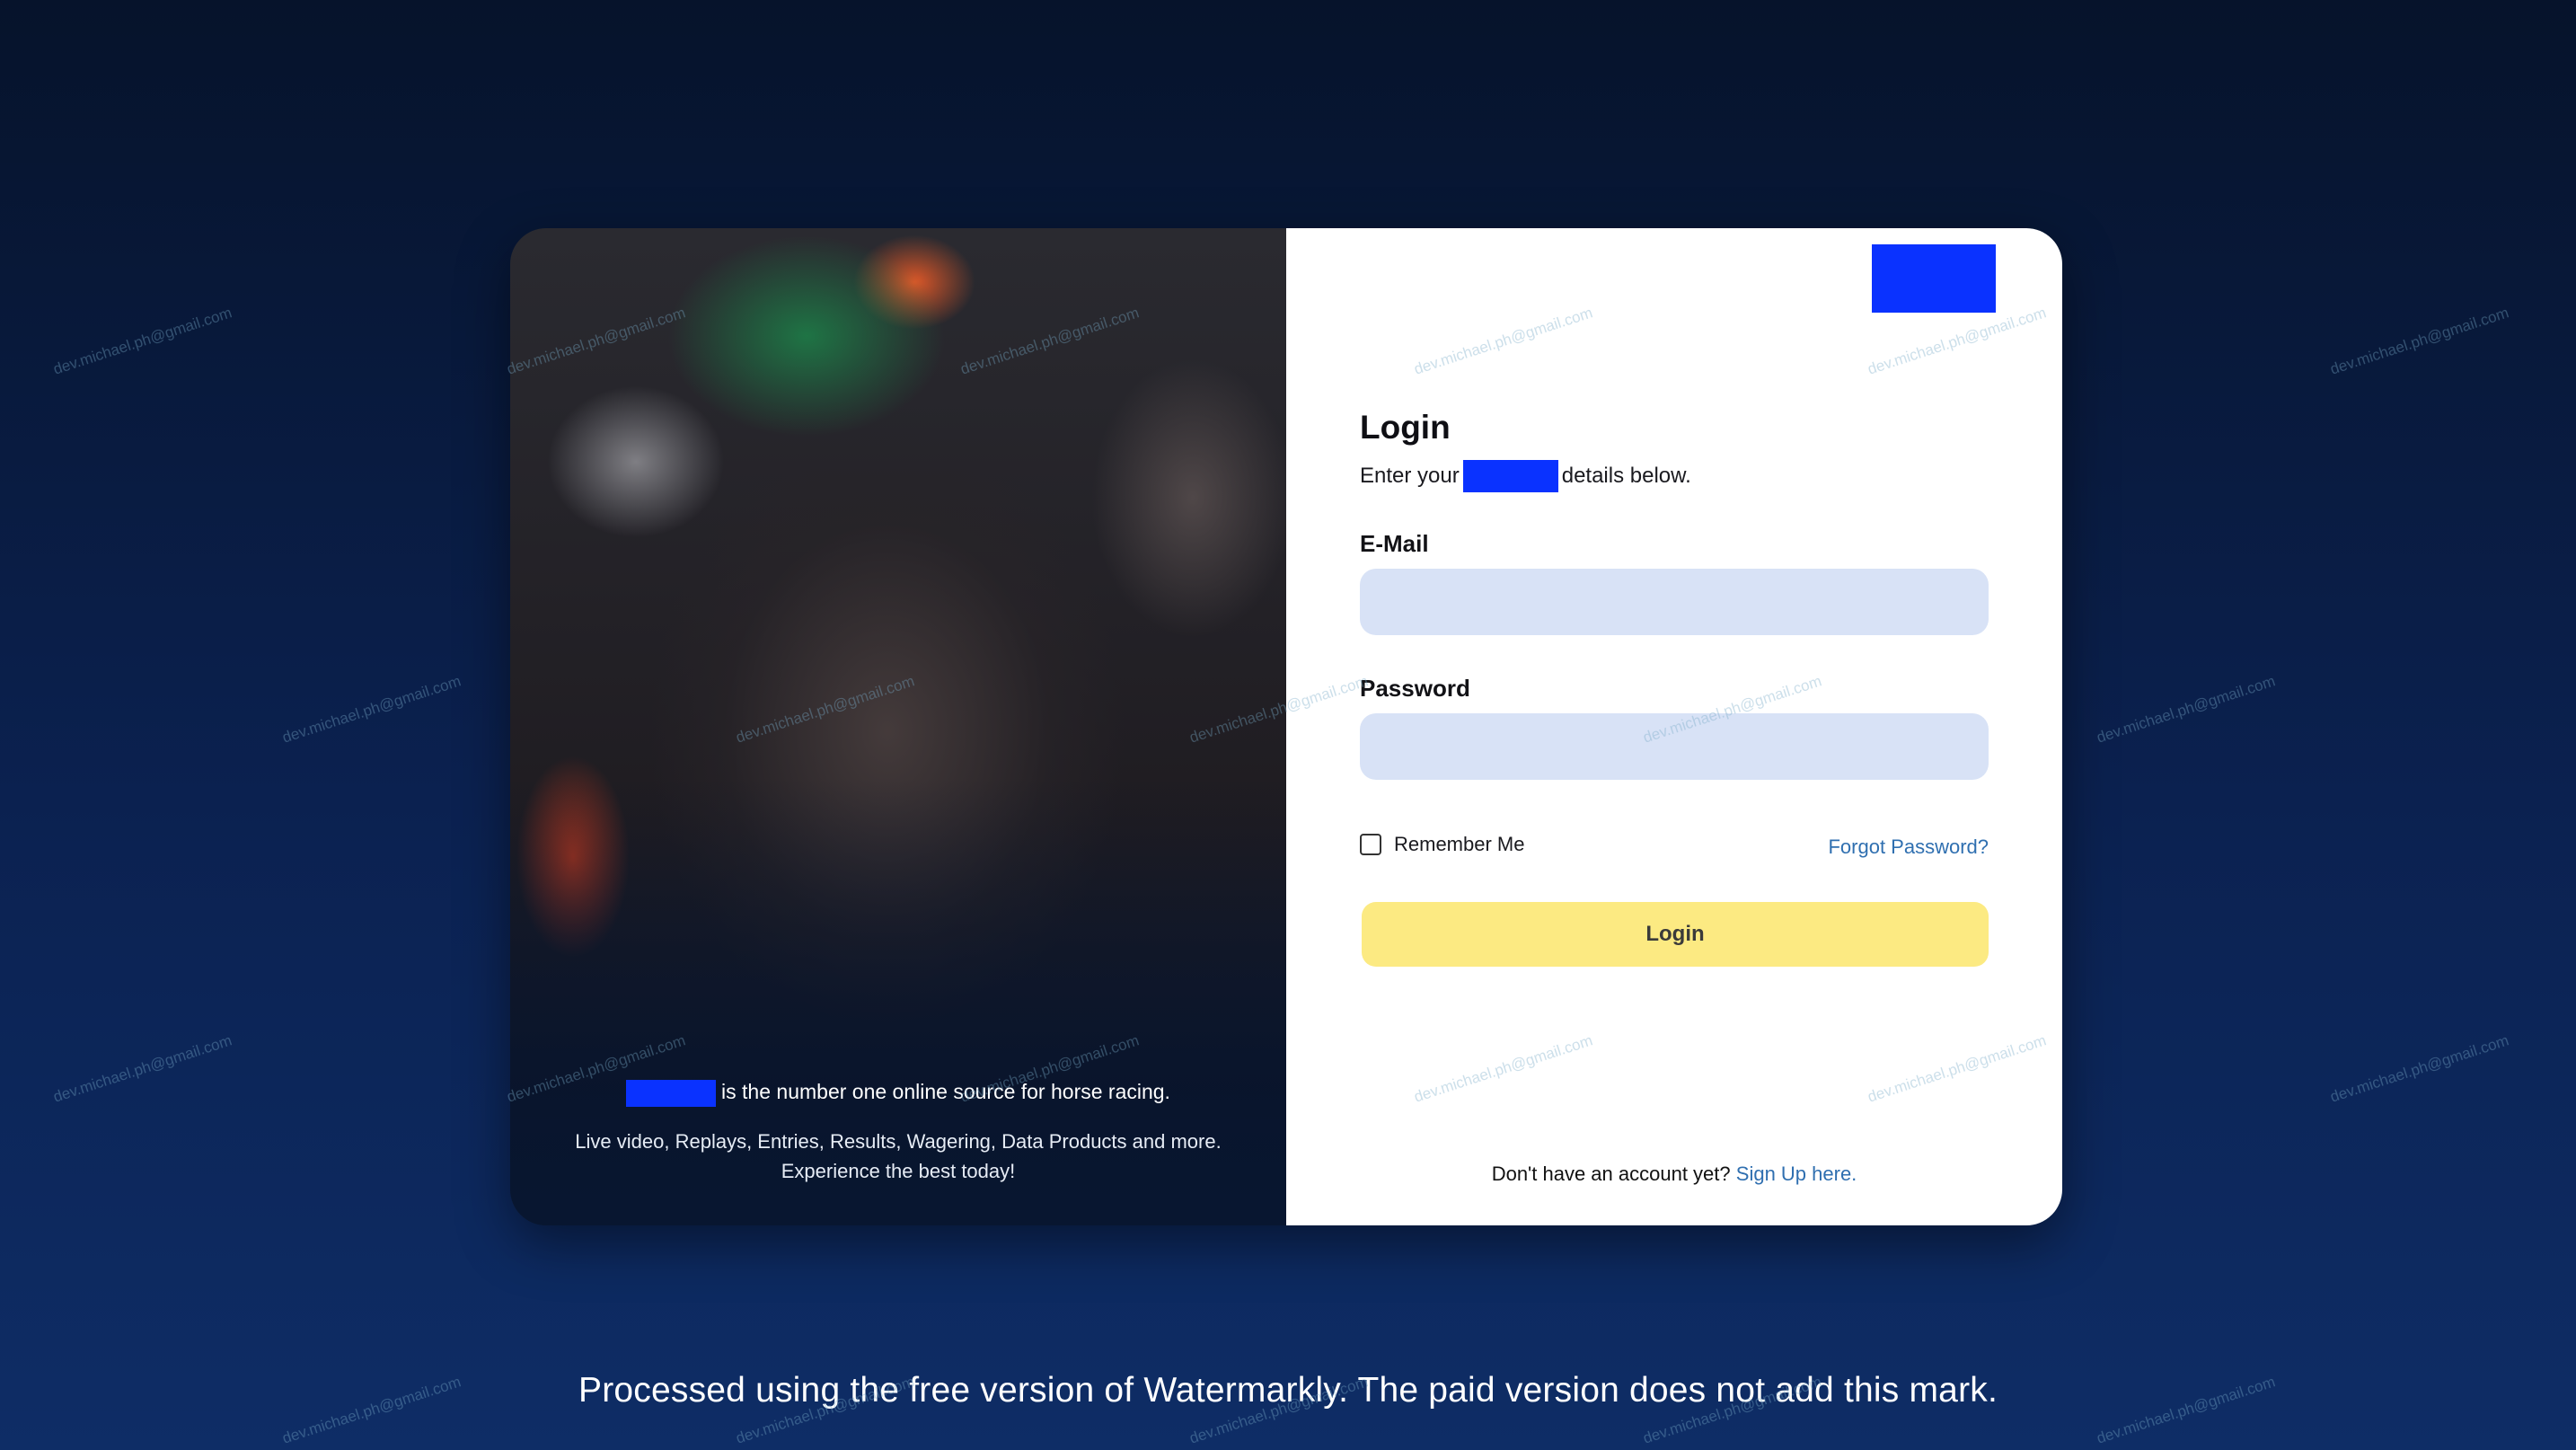 The height and width of the screenshot is (1450, 2576). What do you see at coordinates (1415, 688) in the screenshot?
I see `password-label: Password` at bounding box center [1415, 688].